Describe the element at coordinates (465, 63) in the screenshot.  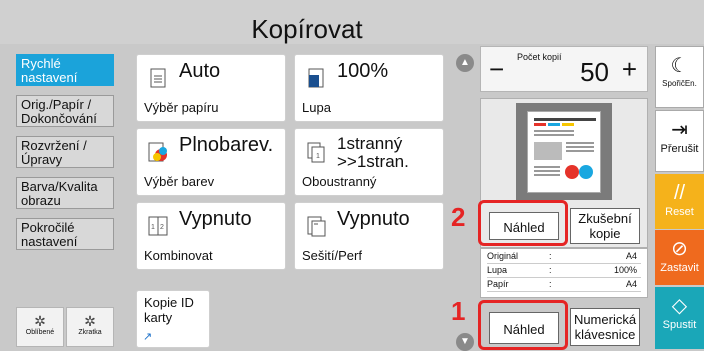
I see `scroll-up-icon: ▲` at that location.